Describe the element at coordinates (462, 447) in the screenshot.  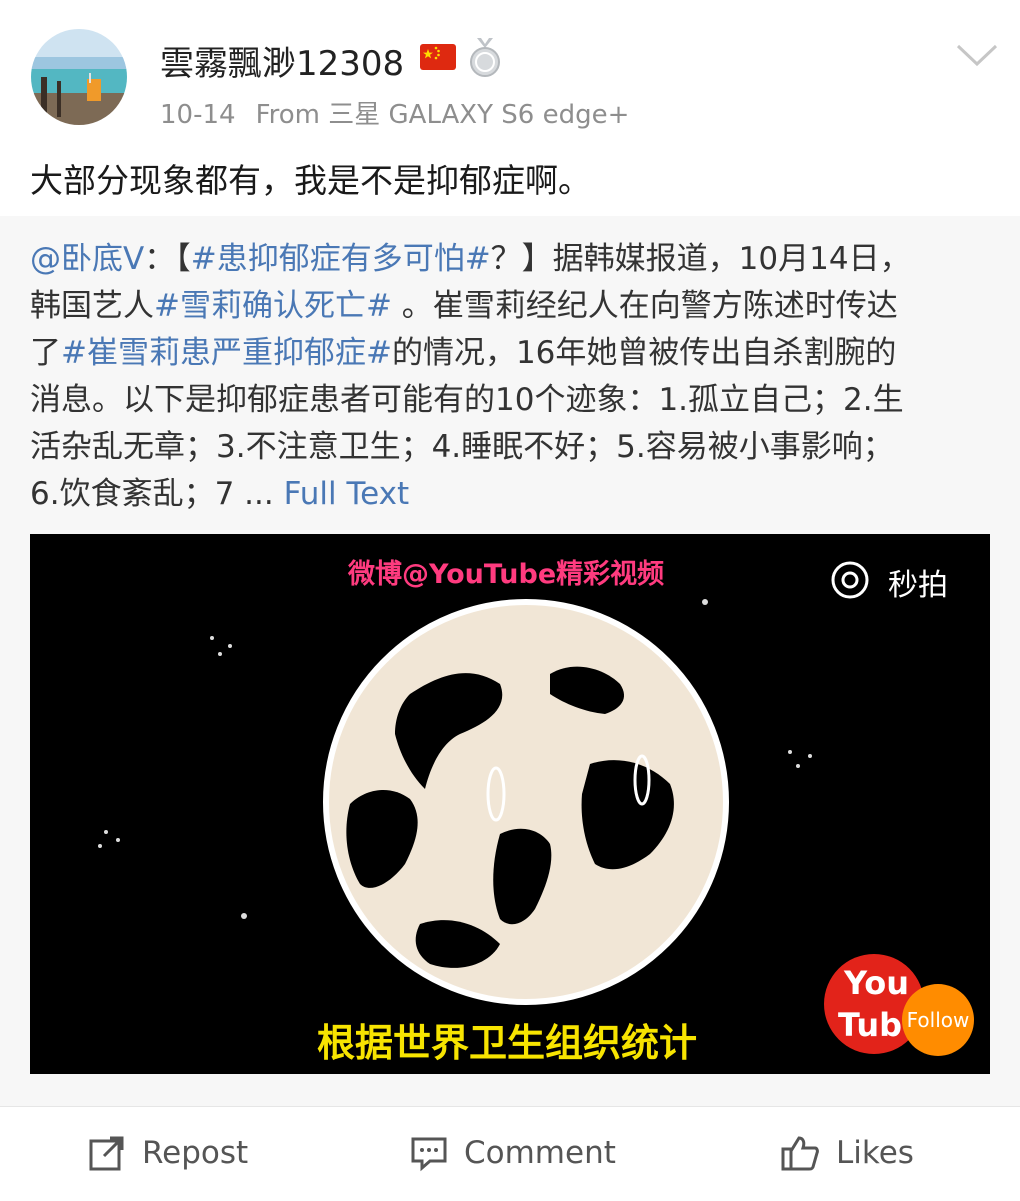
I see `repost-text-segment: 活杂乱无章；3.不注意卫生；4.睡眠不好；5.容易被小事影响；` at that location.